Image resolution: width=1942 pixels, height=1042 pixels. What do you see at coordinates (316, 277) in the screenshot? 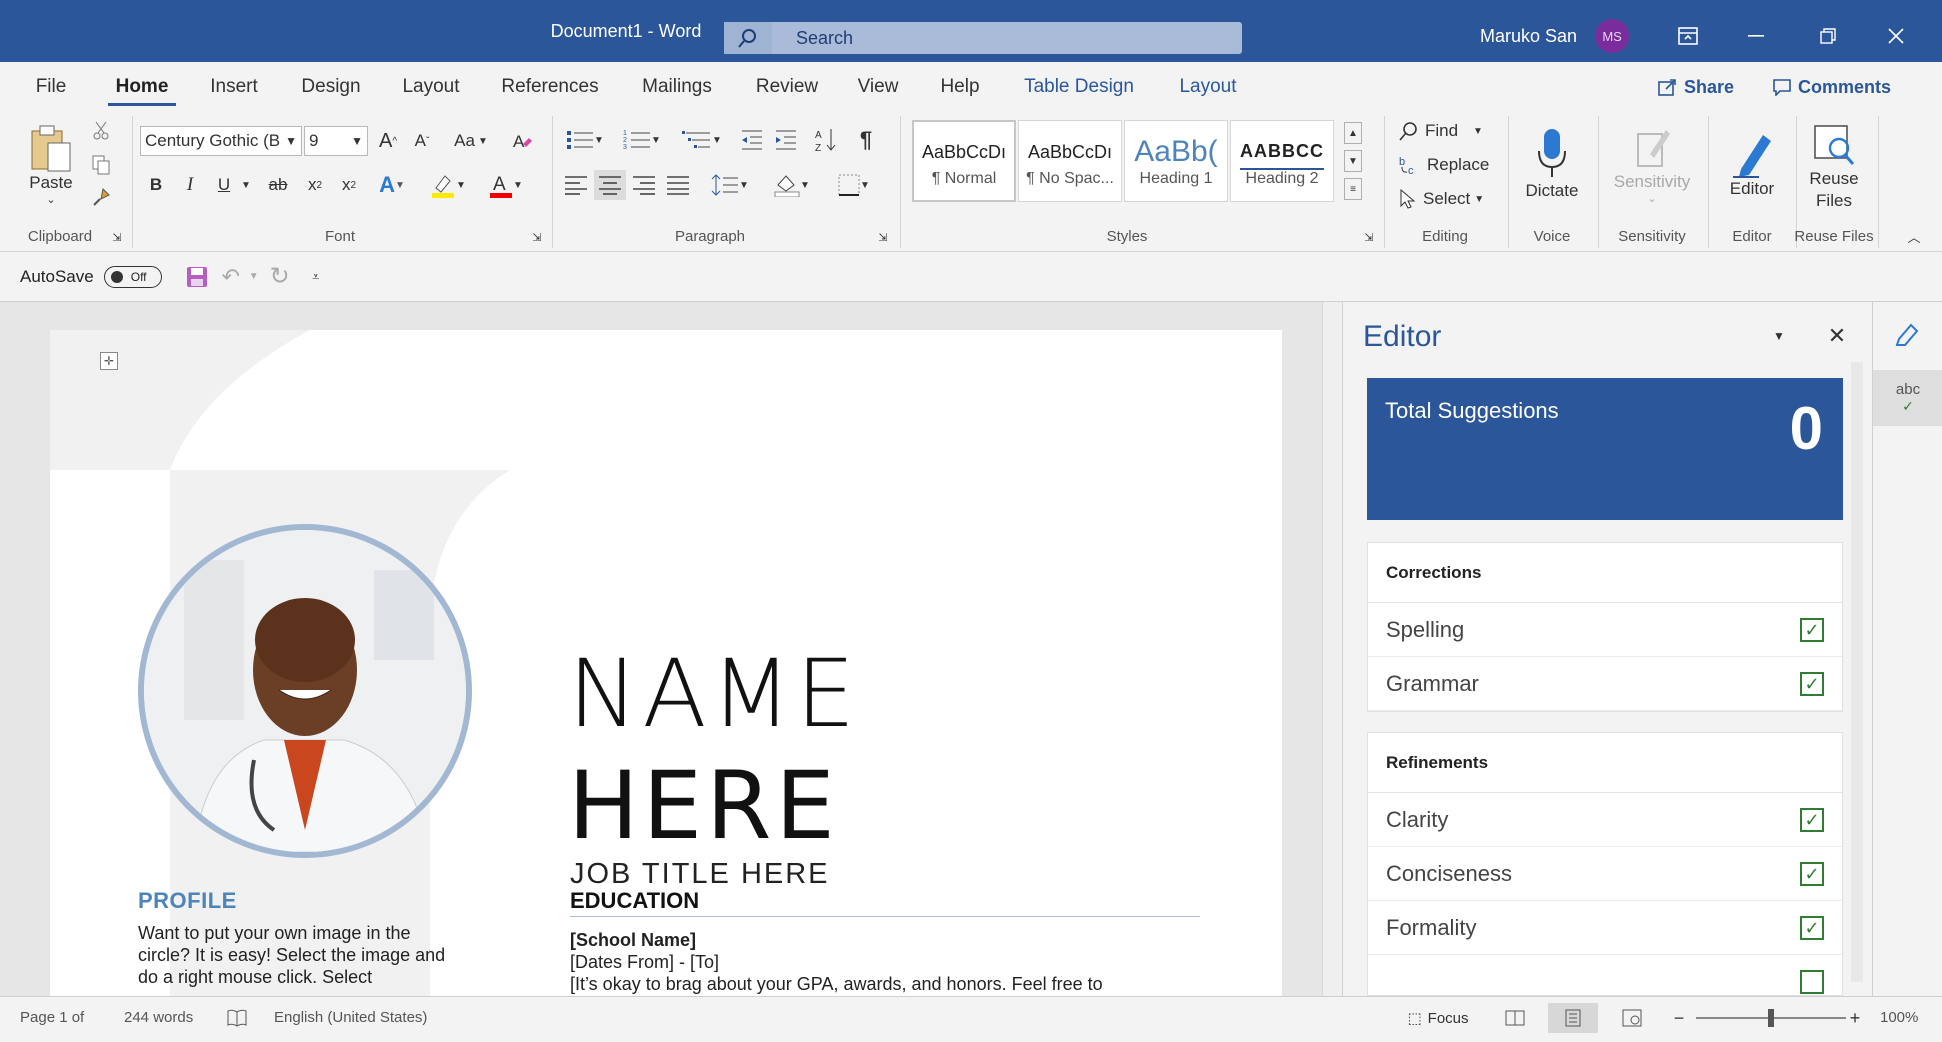
I see `customize-toolbar-icon: ⩡` at bounding box center [316, 277].